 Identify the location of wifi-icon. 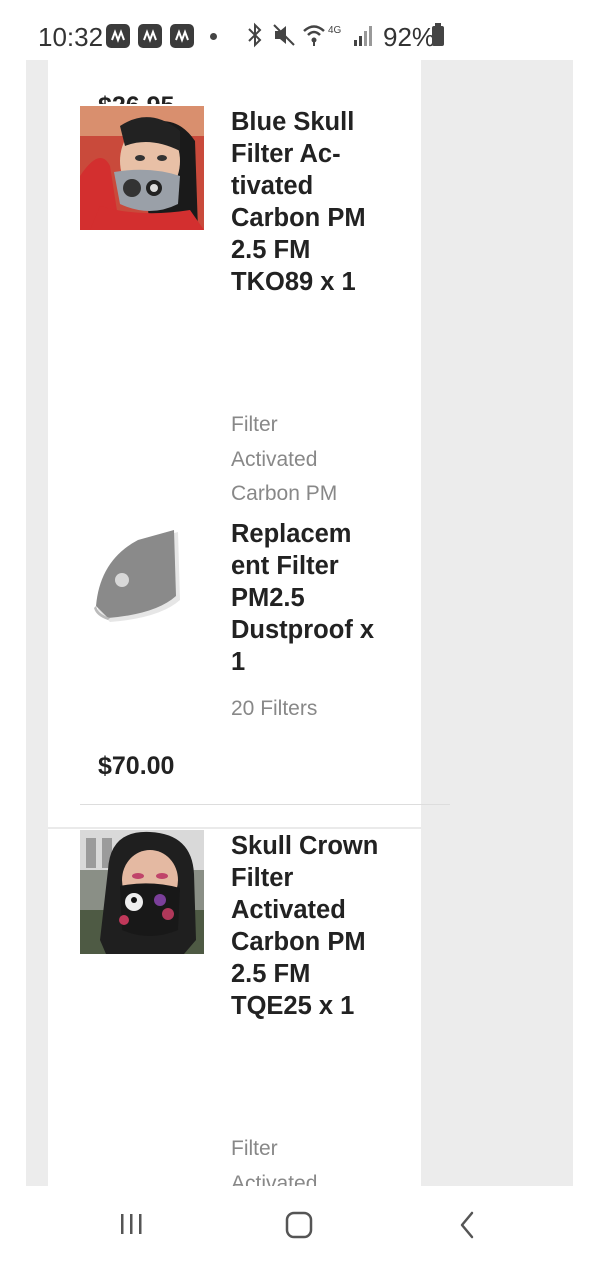
(314, 35).